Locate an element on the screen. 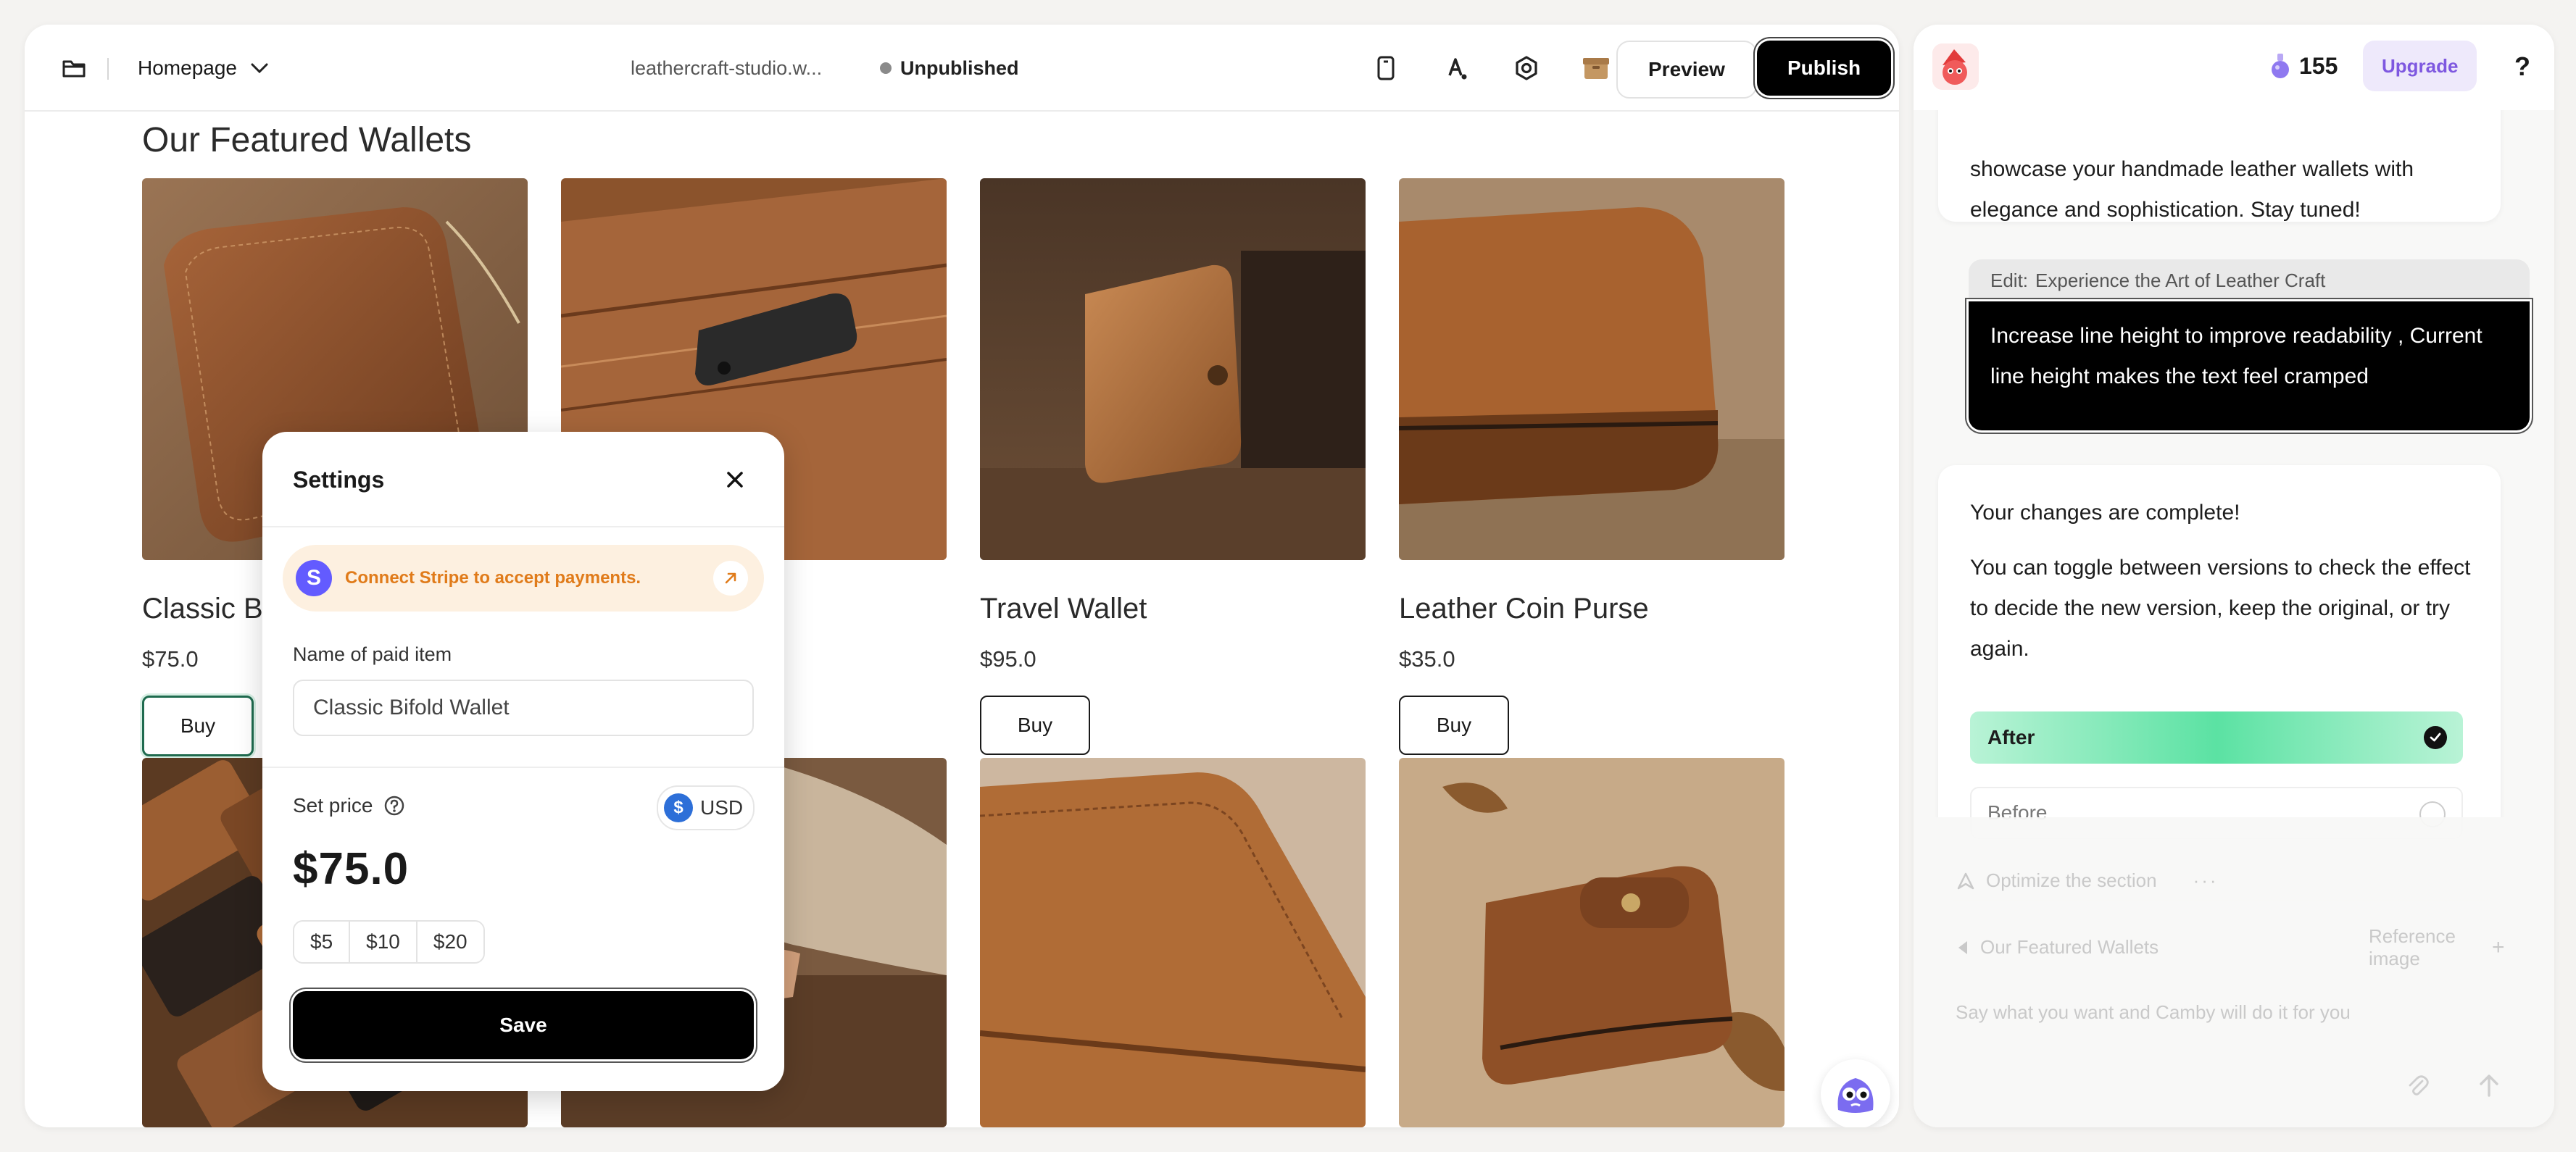  check-icon is located at coordinates (2435, 737).